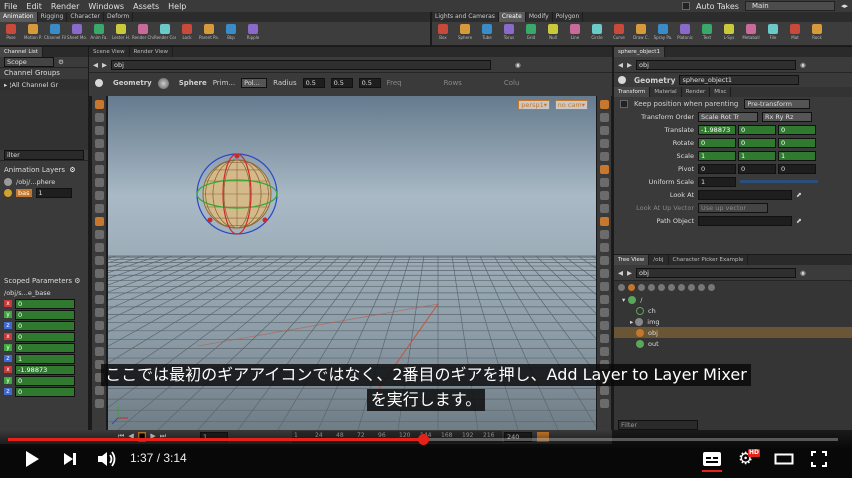  Describe the element at coordinates (443, 32) in the screenshot. I see `shelf-tool-0: Box` at that location.